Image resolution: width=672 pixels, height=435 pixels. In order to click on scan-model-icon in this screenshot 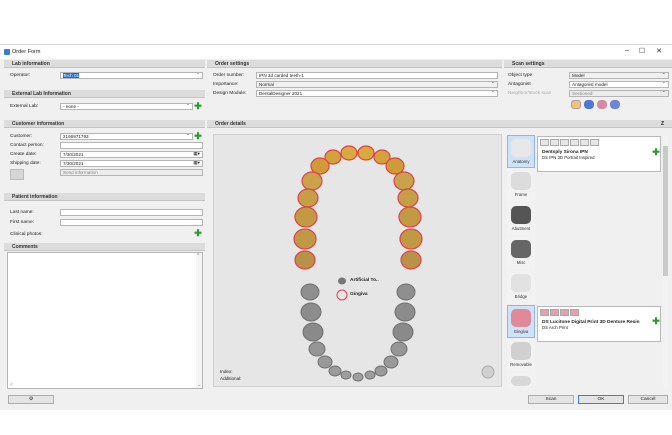, I will do `click(576, 104)`.